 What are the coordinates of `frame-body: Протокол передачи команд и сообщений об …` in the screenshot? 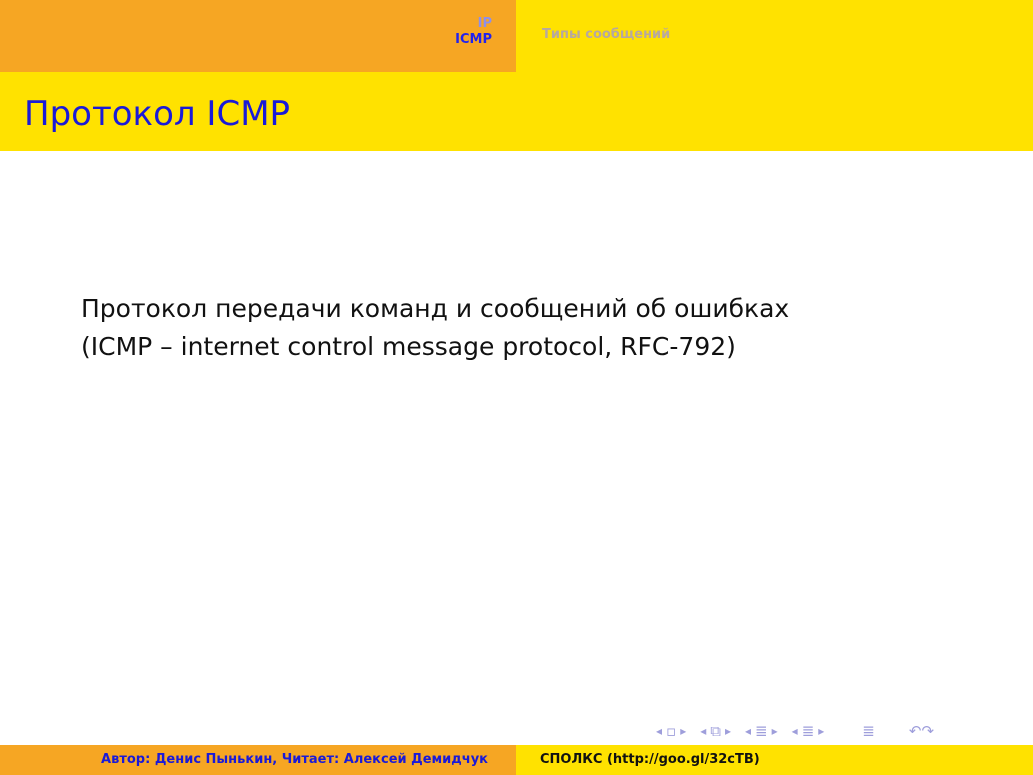 It's located at (435, 328).